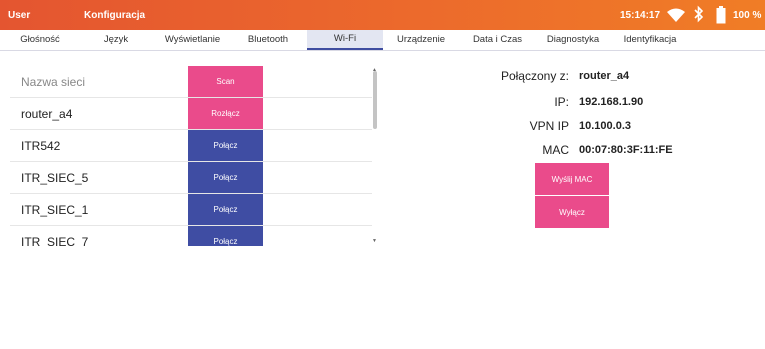  Describe the element at coordinates (53, 82) in the screenshot. I see `network-name-header: Nazwa sieci` at that location.